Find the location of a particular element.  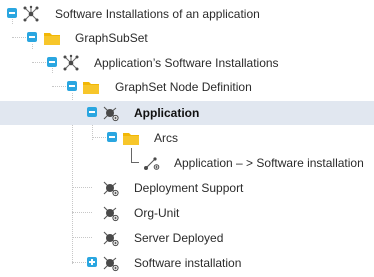

tree-node-label: Org-Unit is located at coordinates (157, 213).